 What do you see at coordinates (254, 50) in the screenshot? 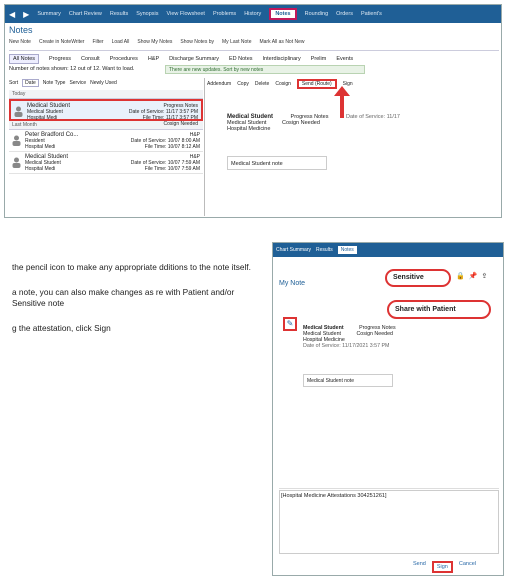
I see `divider` at bounding box center [254, 50].